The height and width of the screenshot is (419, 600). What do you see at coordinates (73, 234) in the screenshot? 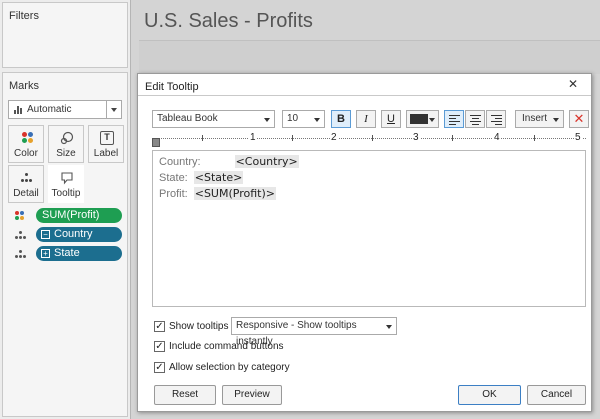
I see `pill-label: Country` at bounding box center [73, 234].